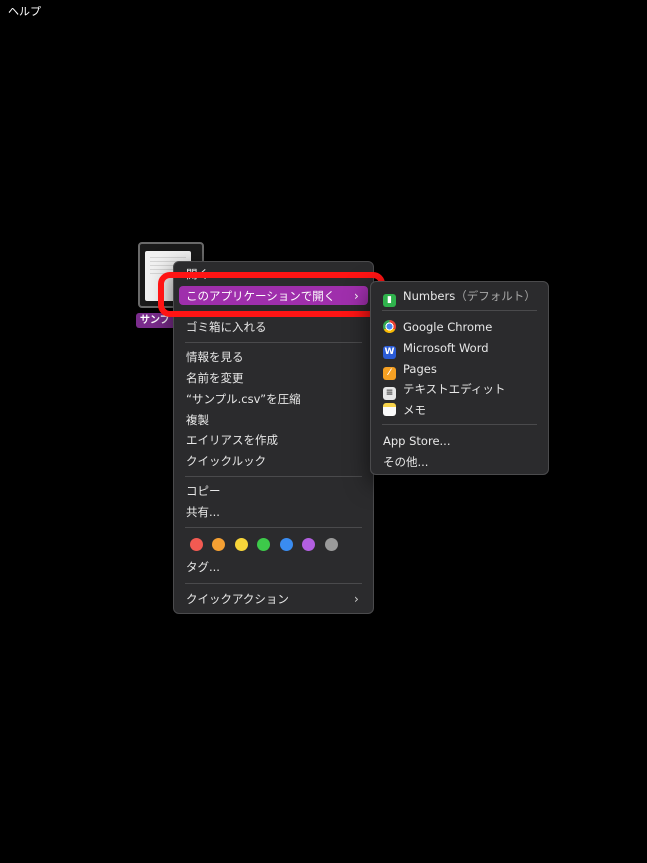 Image resolution: width=647 pixels, height=863 pixels. I want to click on tag-green-dot, so click(263, 544).